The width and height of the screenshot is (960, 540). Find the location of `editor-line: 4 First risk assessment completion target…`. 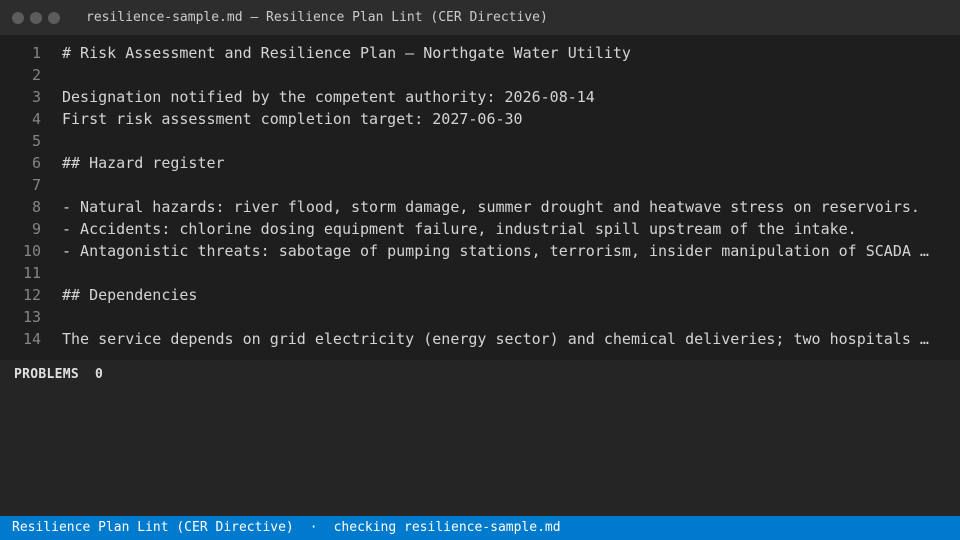

editor-line: 4 First risk assessment completion target… is located at coordinates (480, 119).